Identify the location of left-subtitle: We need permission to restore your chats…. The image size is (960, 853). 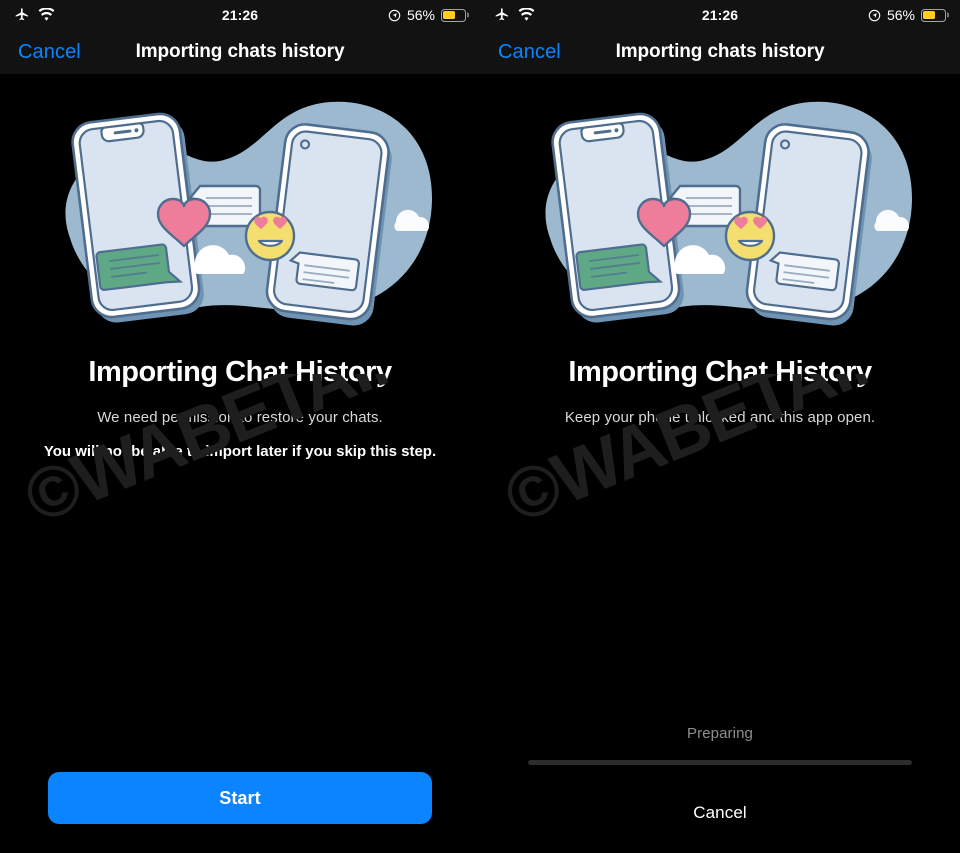
(240, 417).